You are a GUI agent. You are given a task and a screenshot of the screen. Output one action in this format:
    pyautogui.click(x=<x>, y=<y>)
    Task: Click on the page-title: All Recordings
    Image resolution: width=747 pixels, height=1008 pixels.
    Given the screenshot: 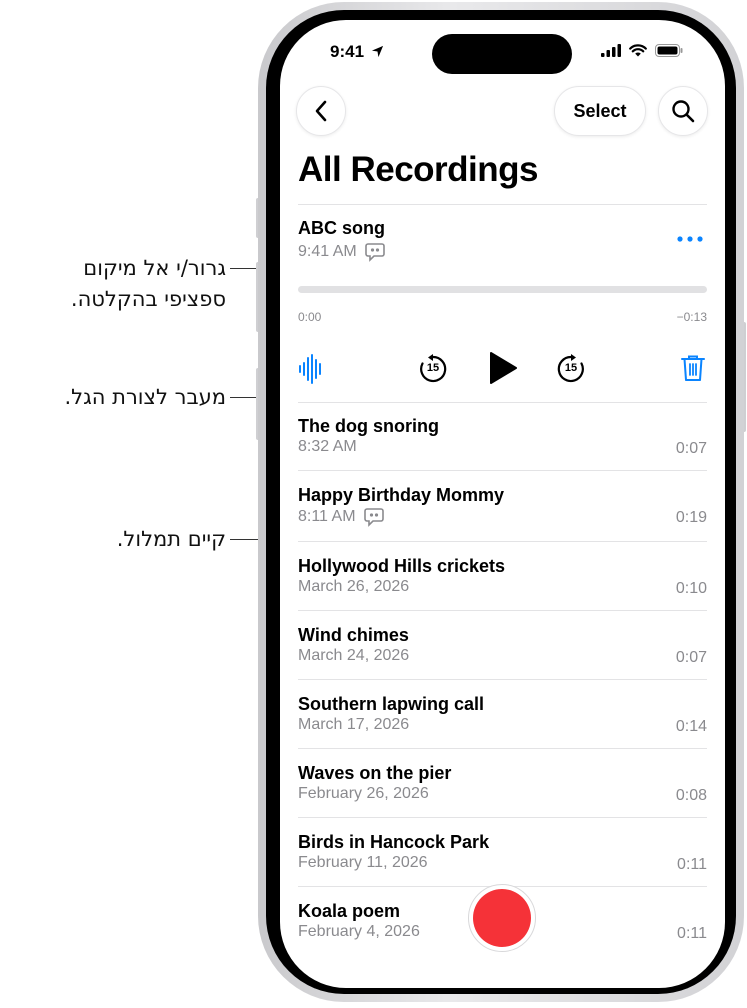 What is the action you would take?
    pyautogui.click(x=418, y=169)
    